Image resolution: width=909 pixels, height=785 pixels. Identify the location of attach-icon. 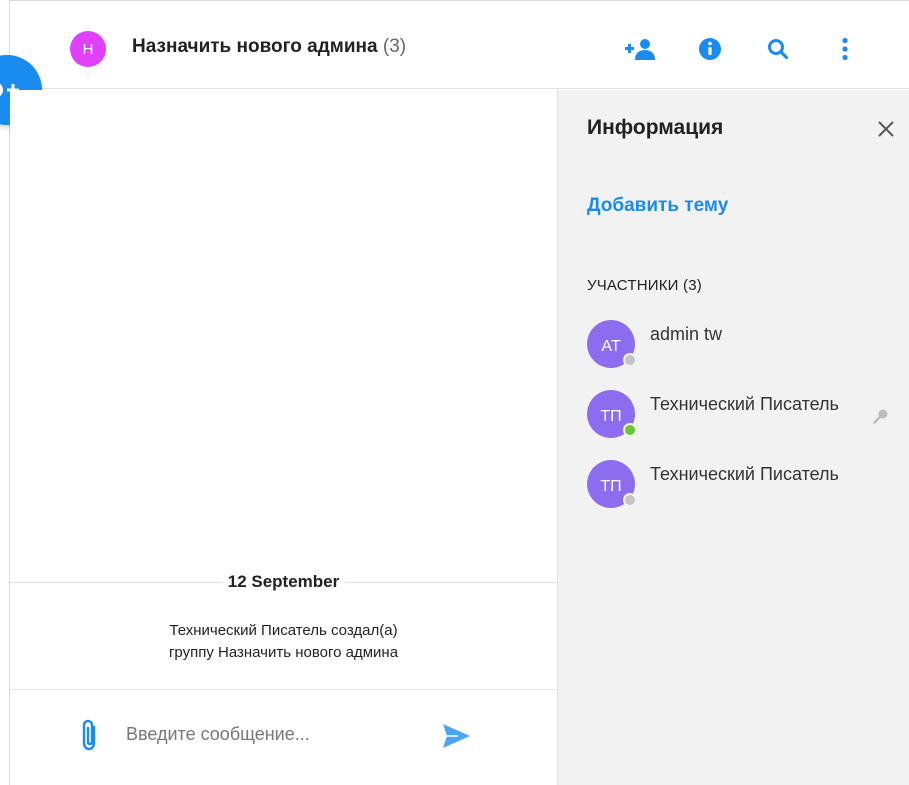
(90, 735).